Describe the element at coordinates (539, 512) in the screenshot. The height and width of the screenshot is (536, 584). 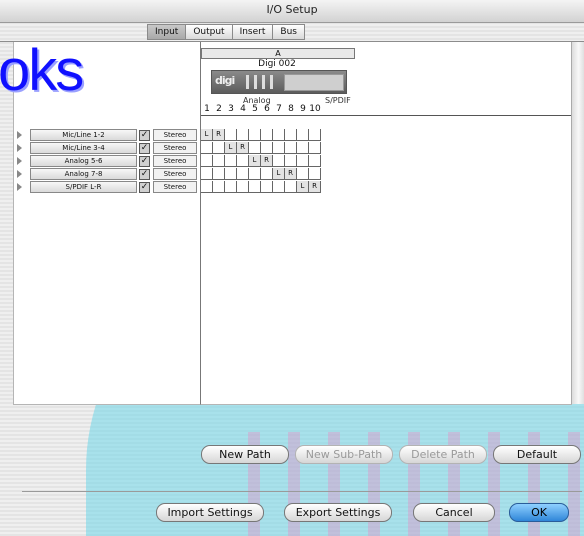
I see `ok-button: OK` at that location.